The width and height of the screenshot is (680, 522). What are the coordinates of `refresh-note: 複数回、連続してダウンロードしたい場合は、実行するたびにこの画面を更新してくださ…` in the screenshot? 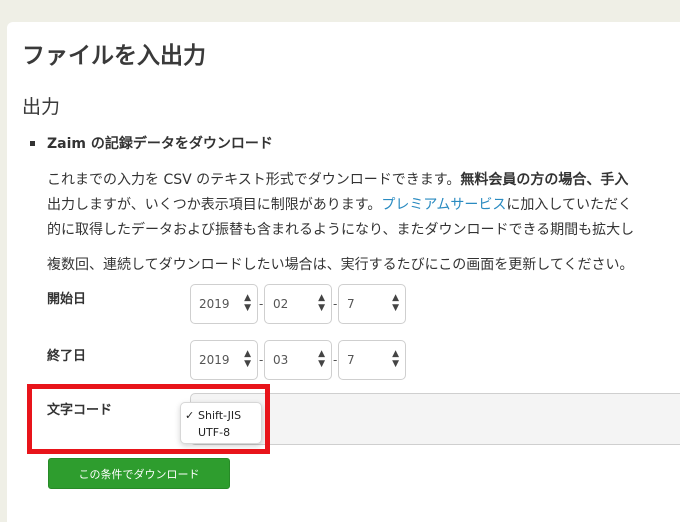 It's located at (340, 265).